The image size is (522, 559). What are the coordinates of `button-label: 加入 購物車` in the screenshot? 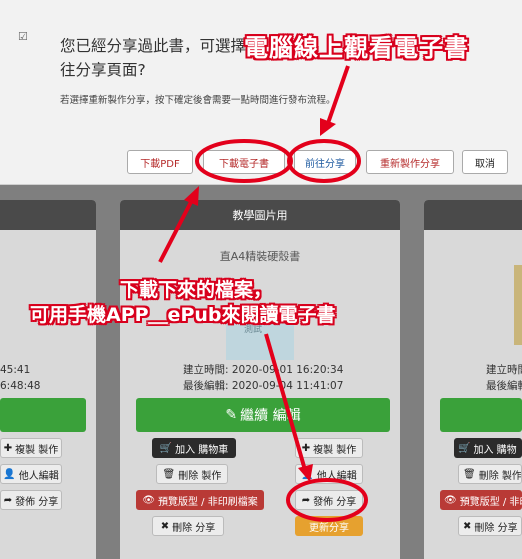 It's located at (202, 450).